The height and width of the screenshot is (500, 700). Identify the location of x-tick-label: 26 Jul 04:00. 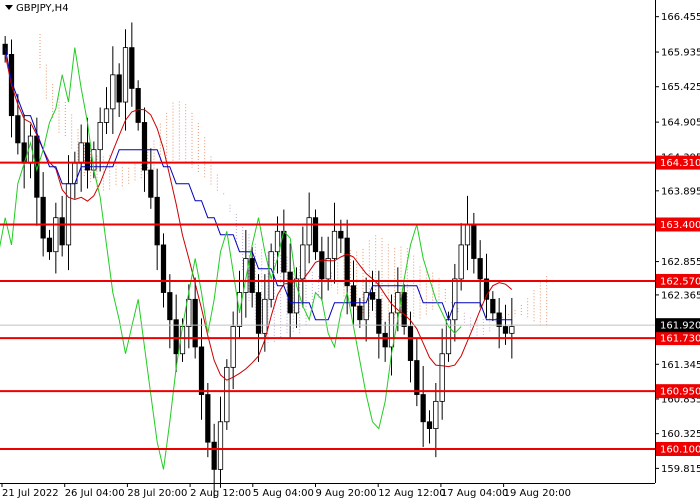
(95, 493).